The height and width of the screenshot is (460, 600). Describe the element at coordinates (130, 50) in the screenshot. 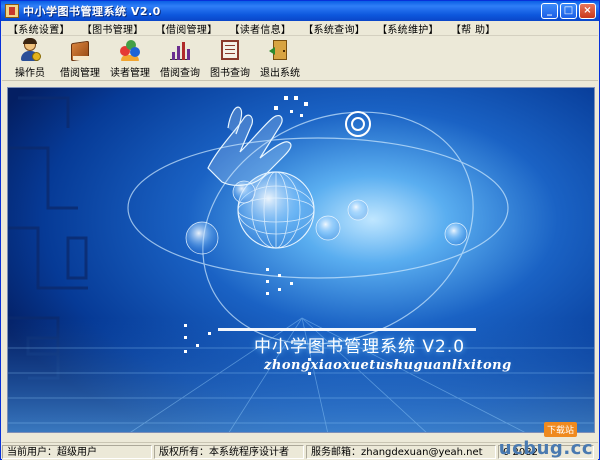

I see `readers-icon` at that location.